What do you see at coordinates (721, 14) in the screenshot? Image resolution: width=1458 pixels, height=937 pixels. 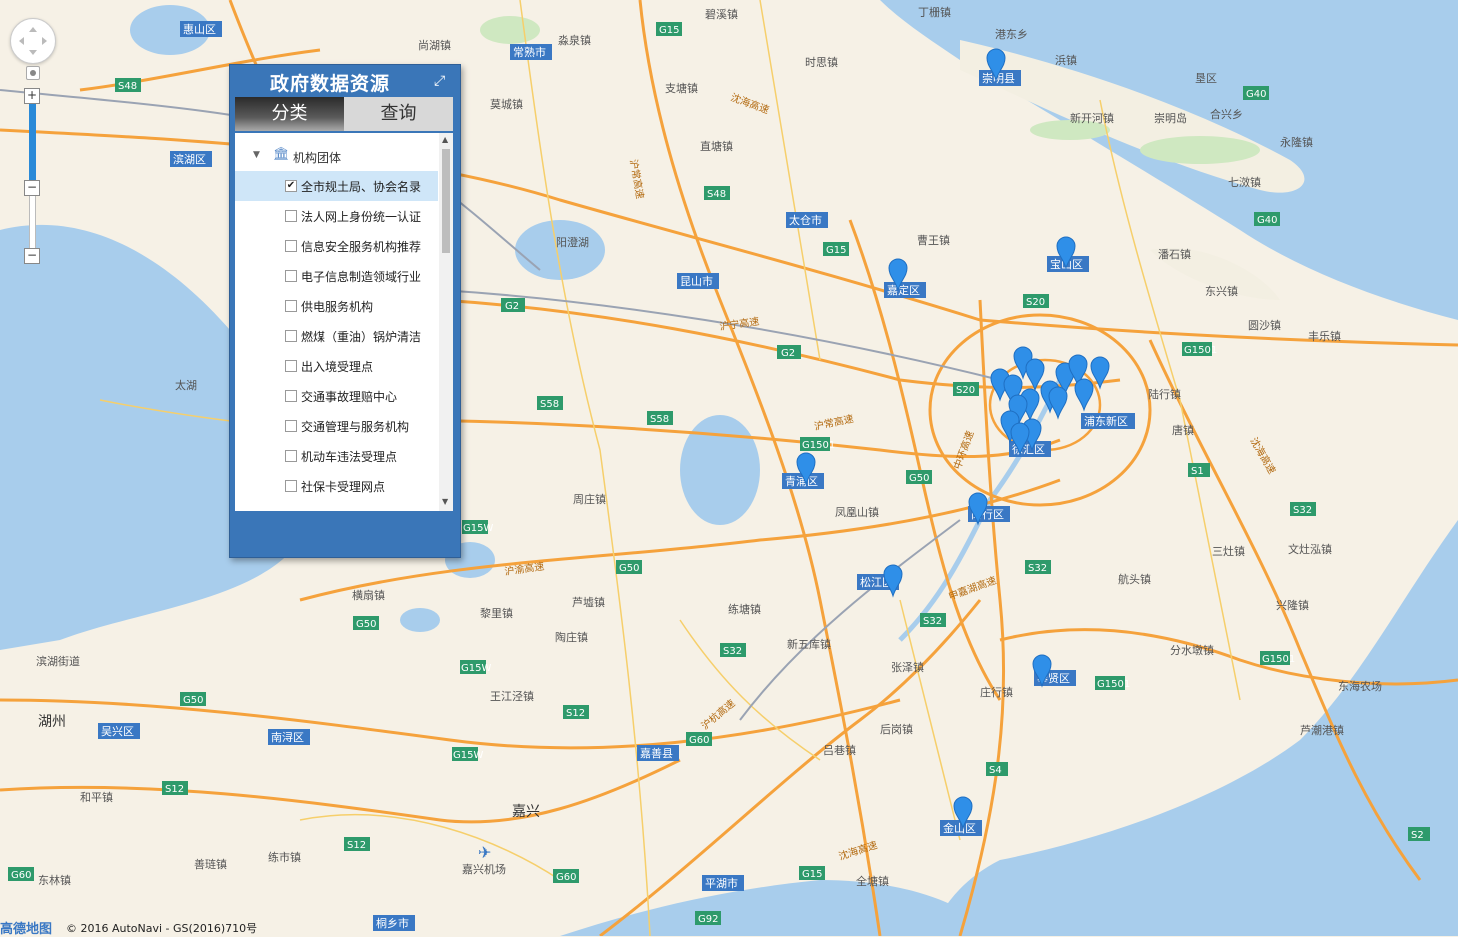 I see `town-label: 碧溪镇` at bounding box center [721, 14].